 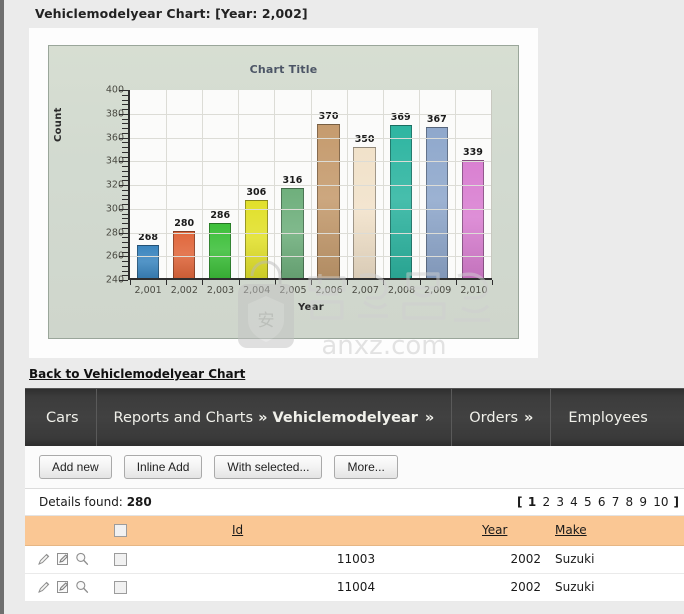 I want to click on x-tick-label: 2,006, so click(x=329, y=290).